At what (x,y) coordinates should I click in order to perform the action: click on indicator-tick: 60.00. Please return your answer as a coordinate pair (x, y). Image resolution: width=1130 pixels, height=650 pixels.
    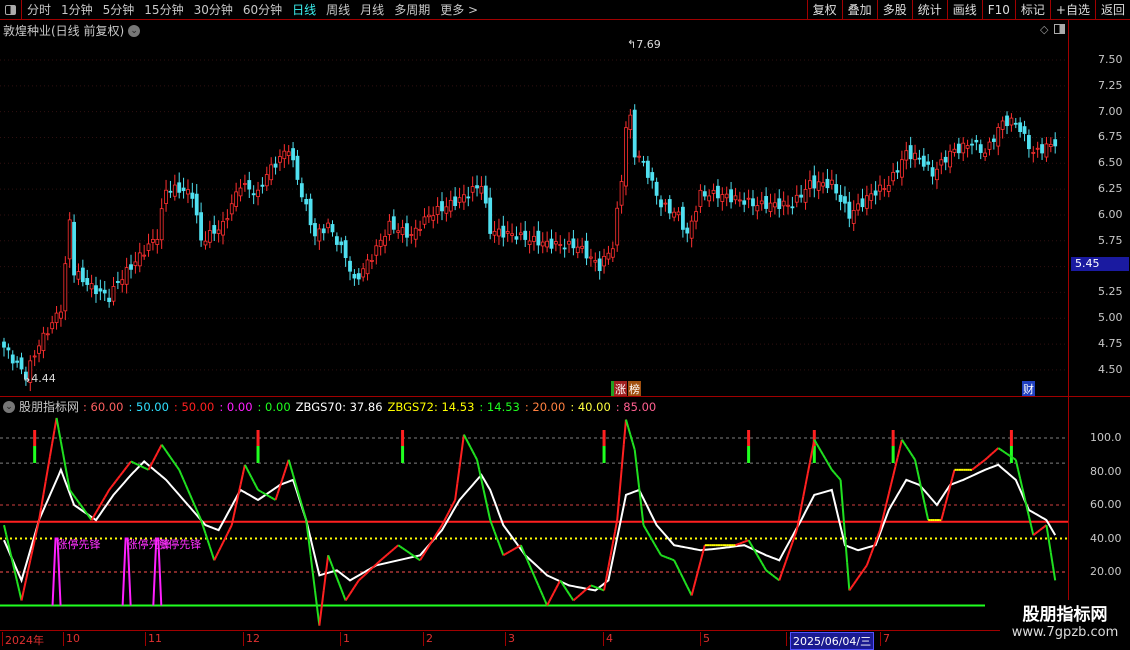
    Looking at the image, I should click on (1106, 504).